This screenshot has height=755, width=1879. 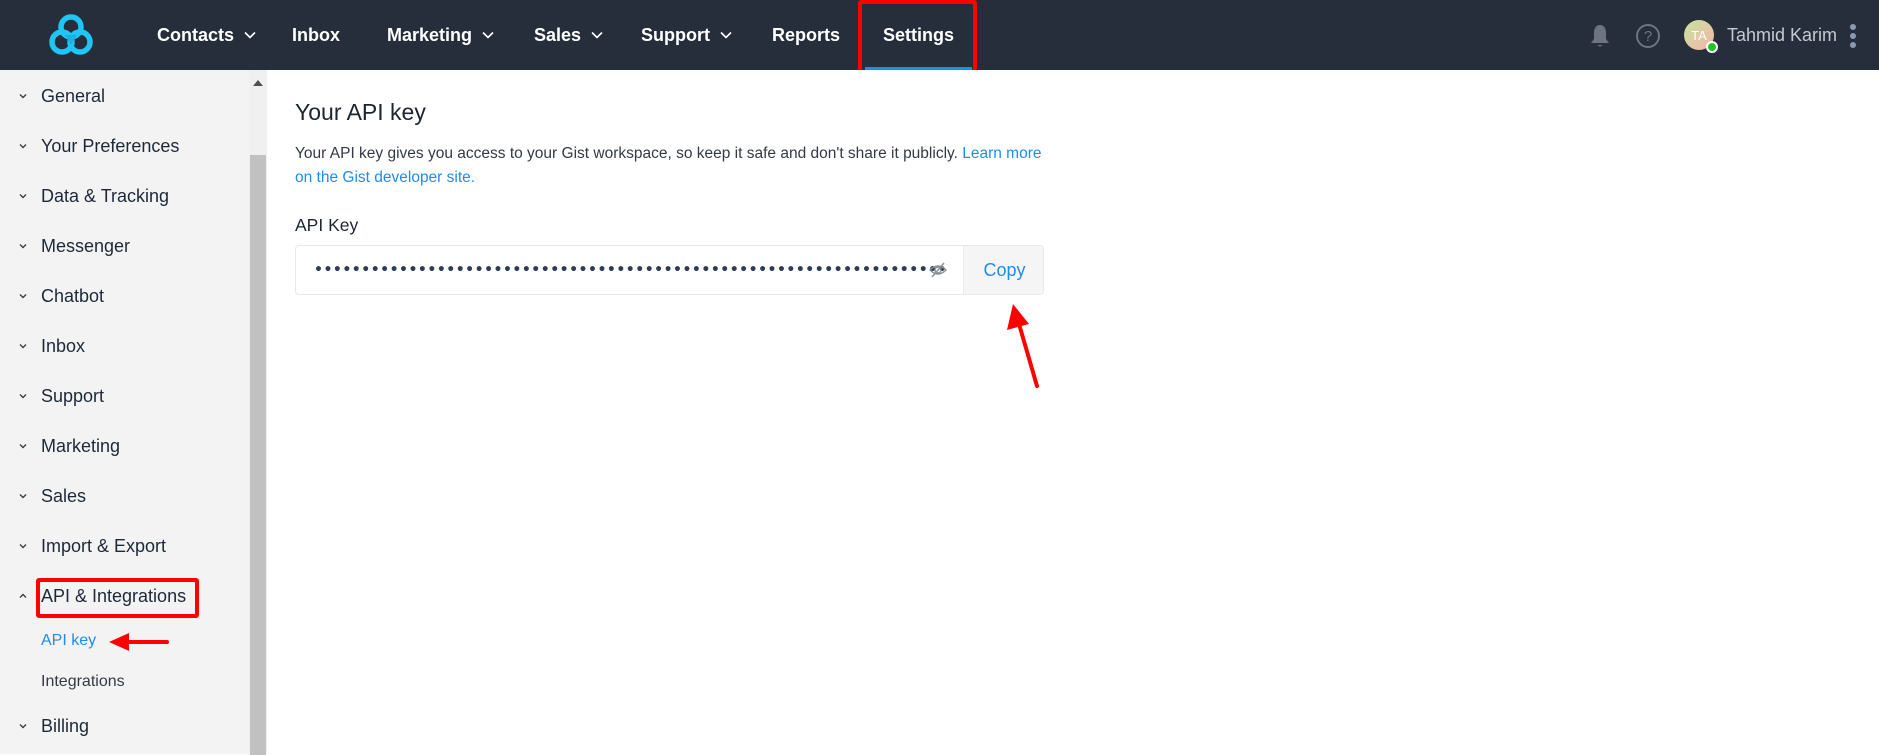 I want to click on nav-inbox-label: Inbox, so click(x=316, y=34).